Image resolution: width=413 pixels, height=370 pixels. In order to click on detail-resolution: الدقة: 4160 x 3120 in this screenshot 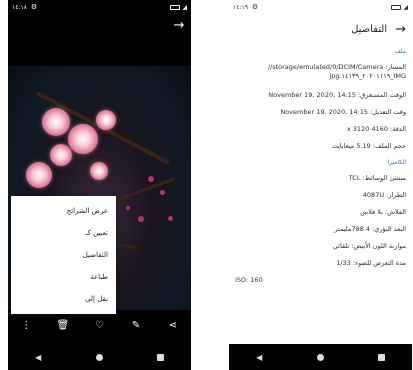, I will do `click(376, 129)`.